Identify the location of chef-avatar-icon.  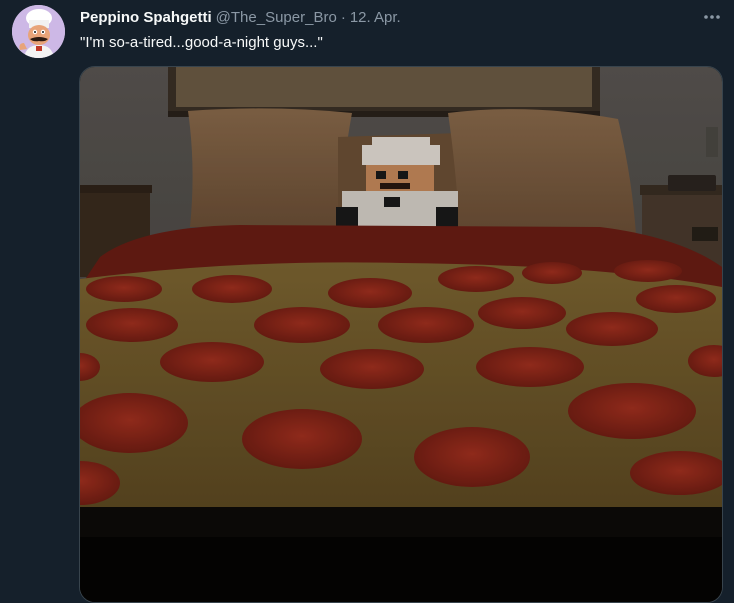
(38, 31).